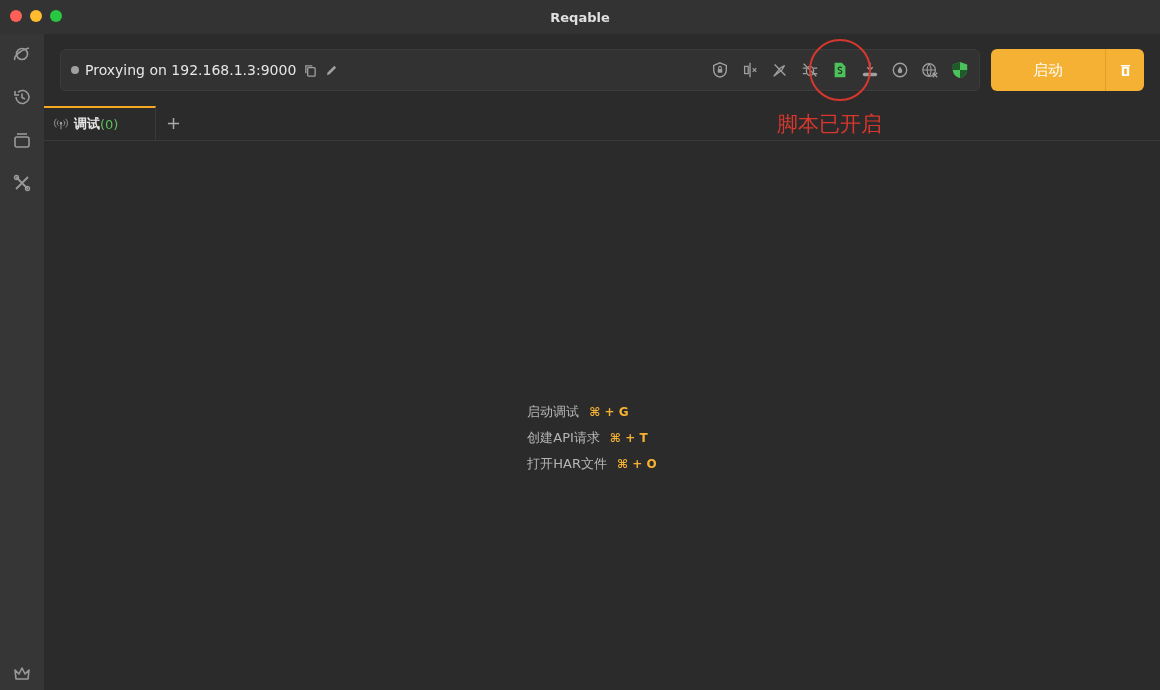 The image size is (1160, 690). I want to click on copy-icon, so click(311, 70).